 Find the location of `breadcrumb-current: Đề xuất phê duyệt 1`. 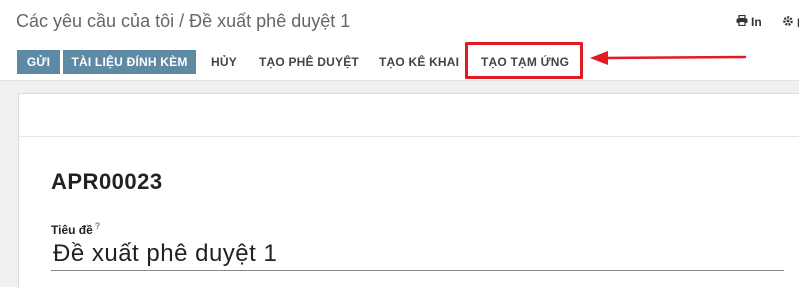

breadcrumb-current: Đề xuất phê duyệt 1 is located at coordinates (270, 21).